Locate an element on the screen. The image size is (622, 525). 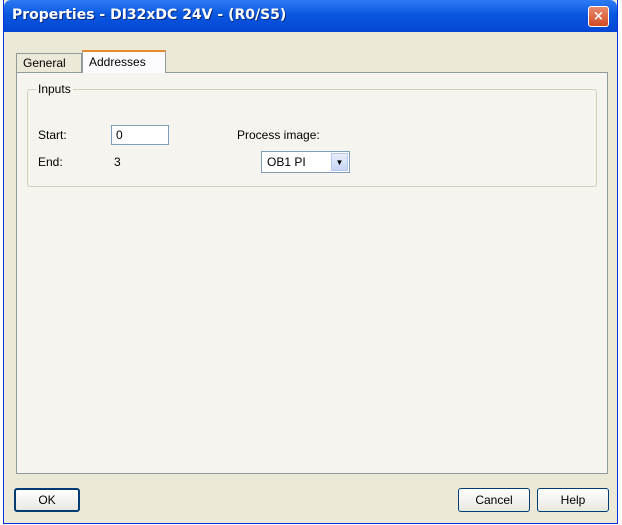
tab-general: General is located at coordinates (49, 62).